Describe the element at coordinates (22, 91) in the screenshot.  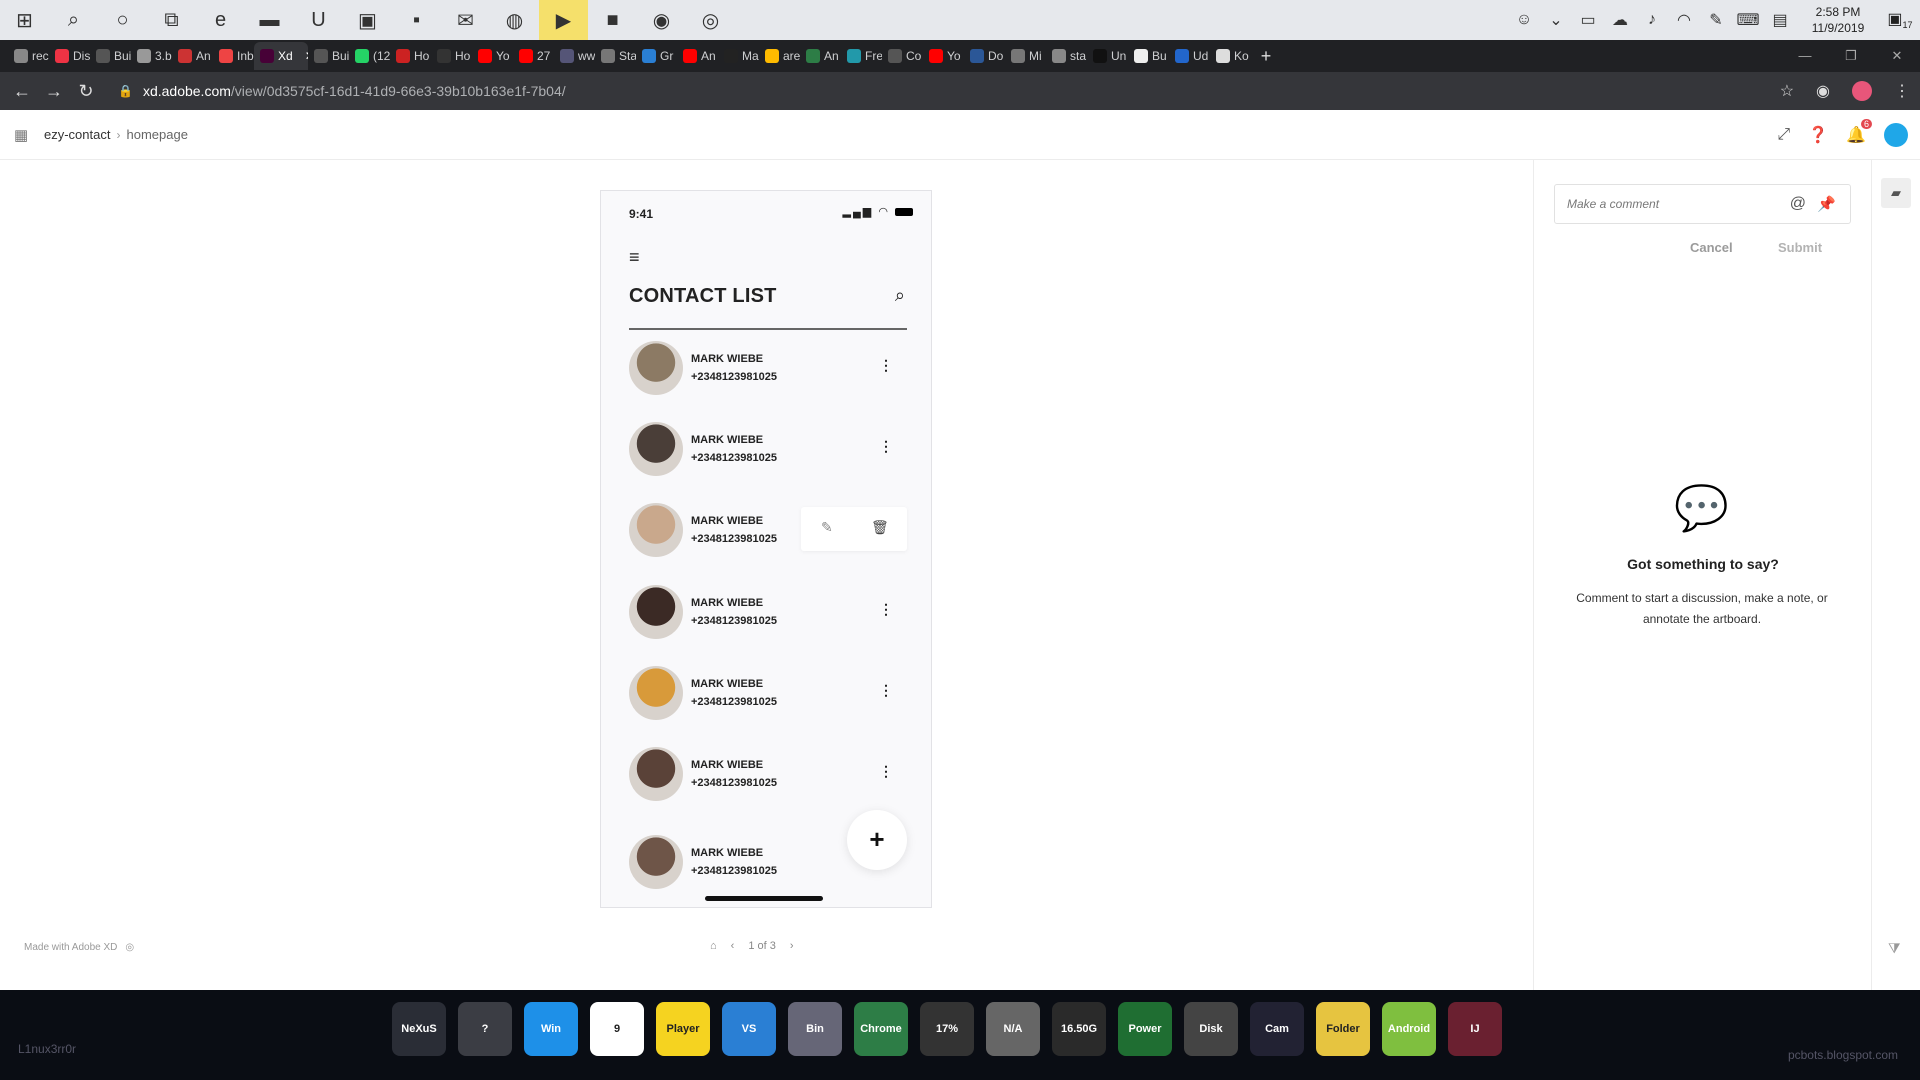
I see `back-icon: ←` at that location.